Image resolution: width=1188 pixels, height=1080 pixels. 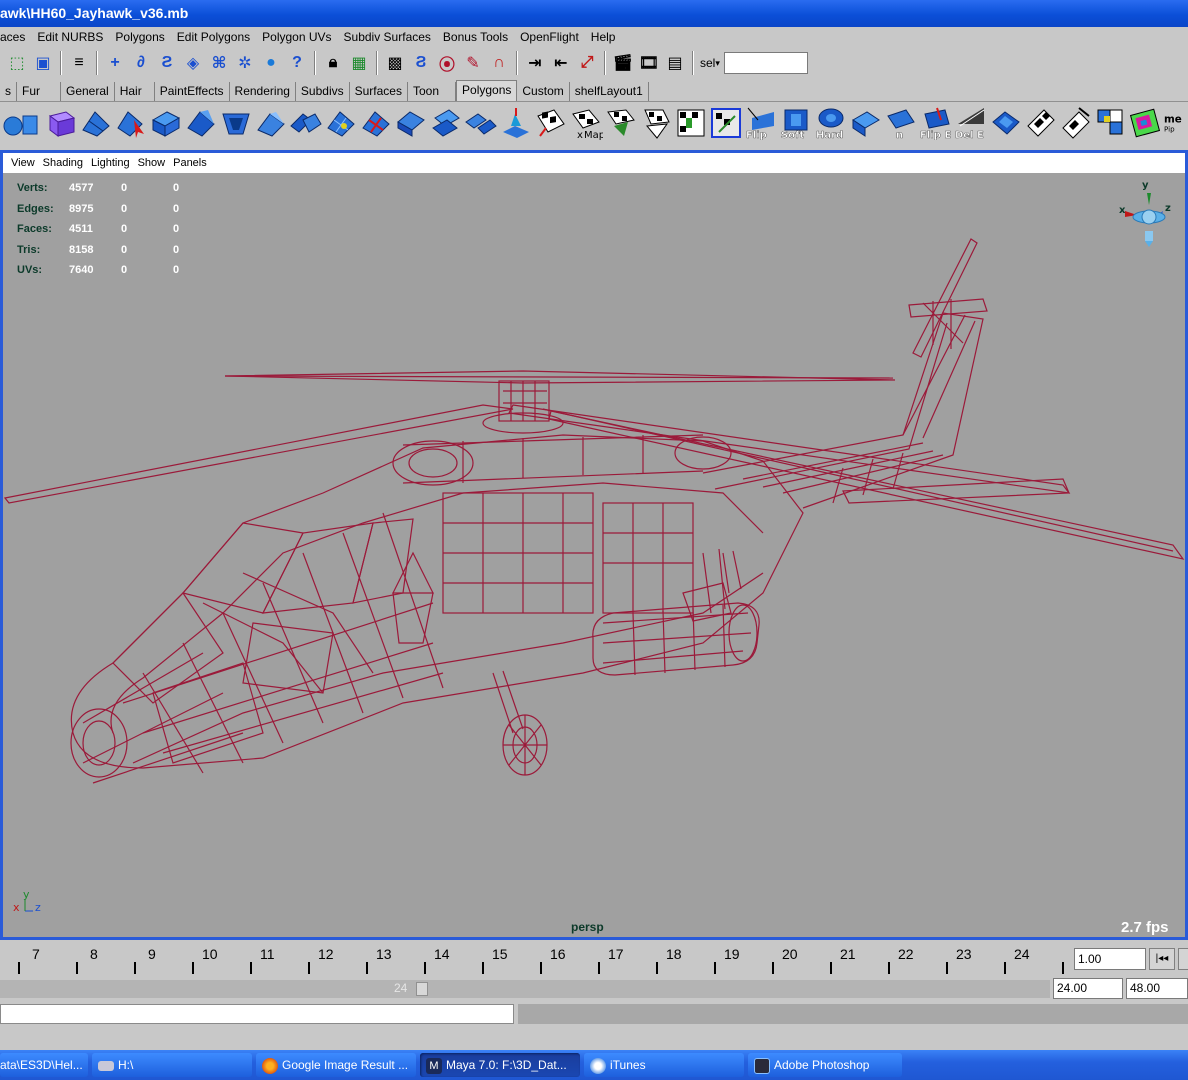 What do you see at coordinates (166, 123) in the screenshot?
I see `extrude-face-icon` at bounding box center [166, 123].